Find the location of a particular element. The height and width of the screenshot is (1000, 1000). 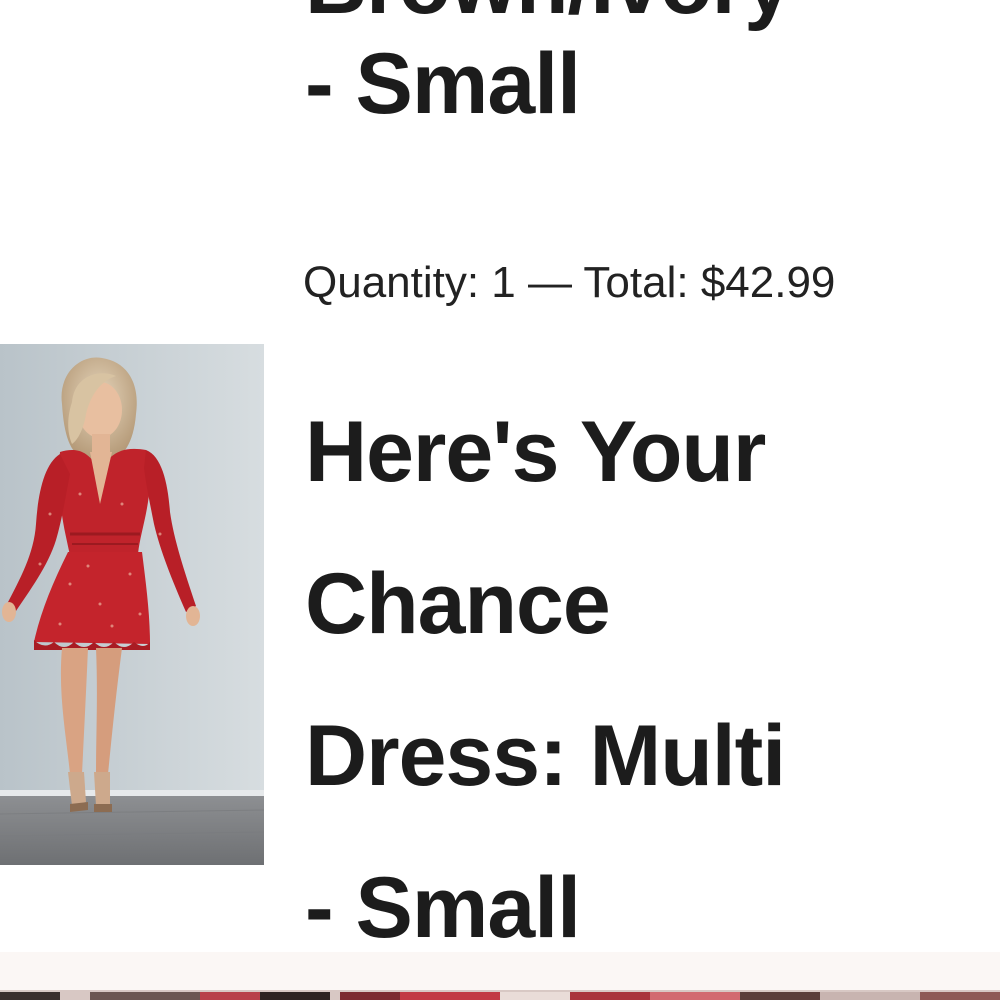

product-thumbnail is located at coordinates (132, 604).